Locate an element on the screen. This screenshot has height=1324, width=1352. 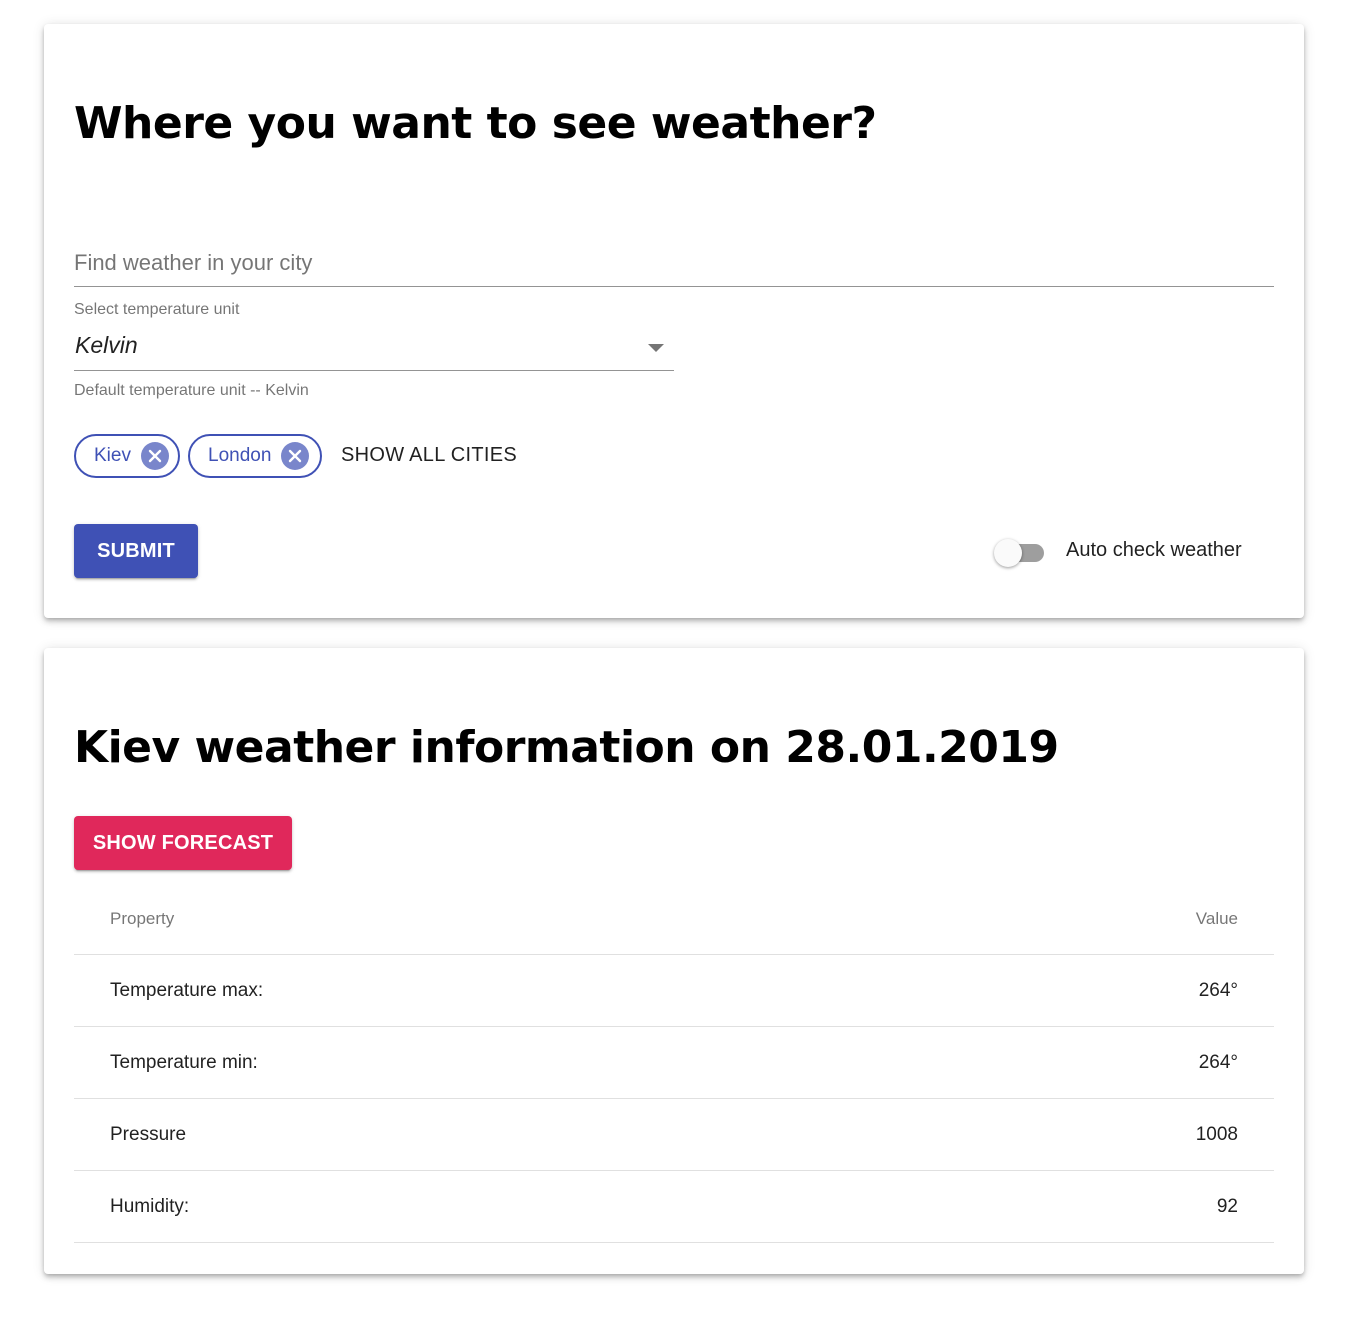
auto-check-label: Auto check weather is located at coordinates (1154, 550).